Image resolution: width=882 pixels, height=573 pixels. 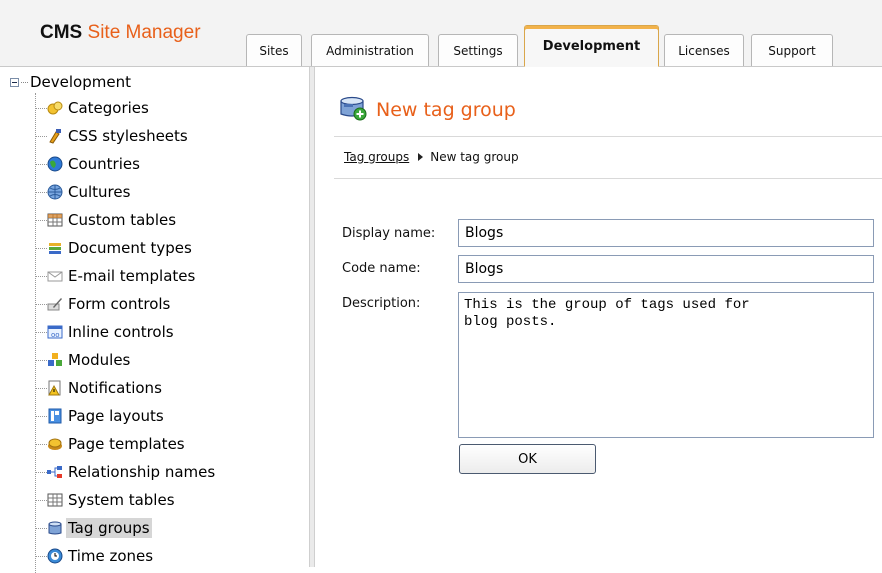 I want to click on system-tables-icon, so click(x=55, y=500).